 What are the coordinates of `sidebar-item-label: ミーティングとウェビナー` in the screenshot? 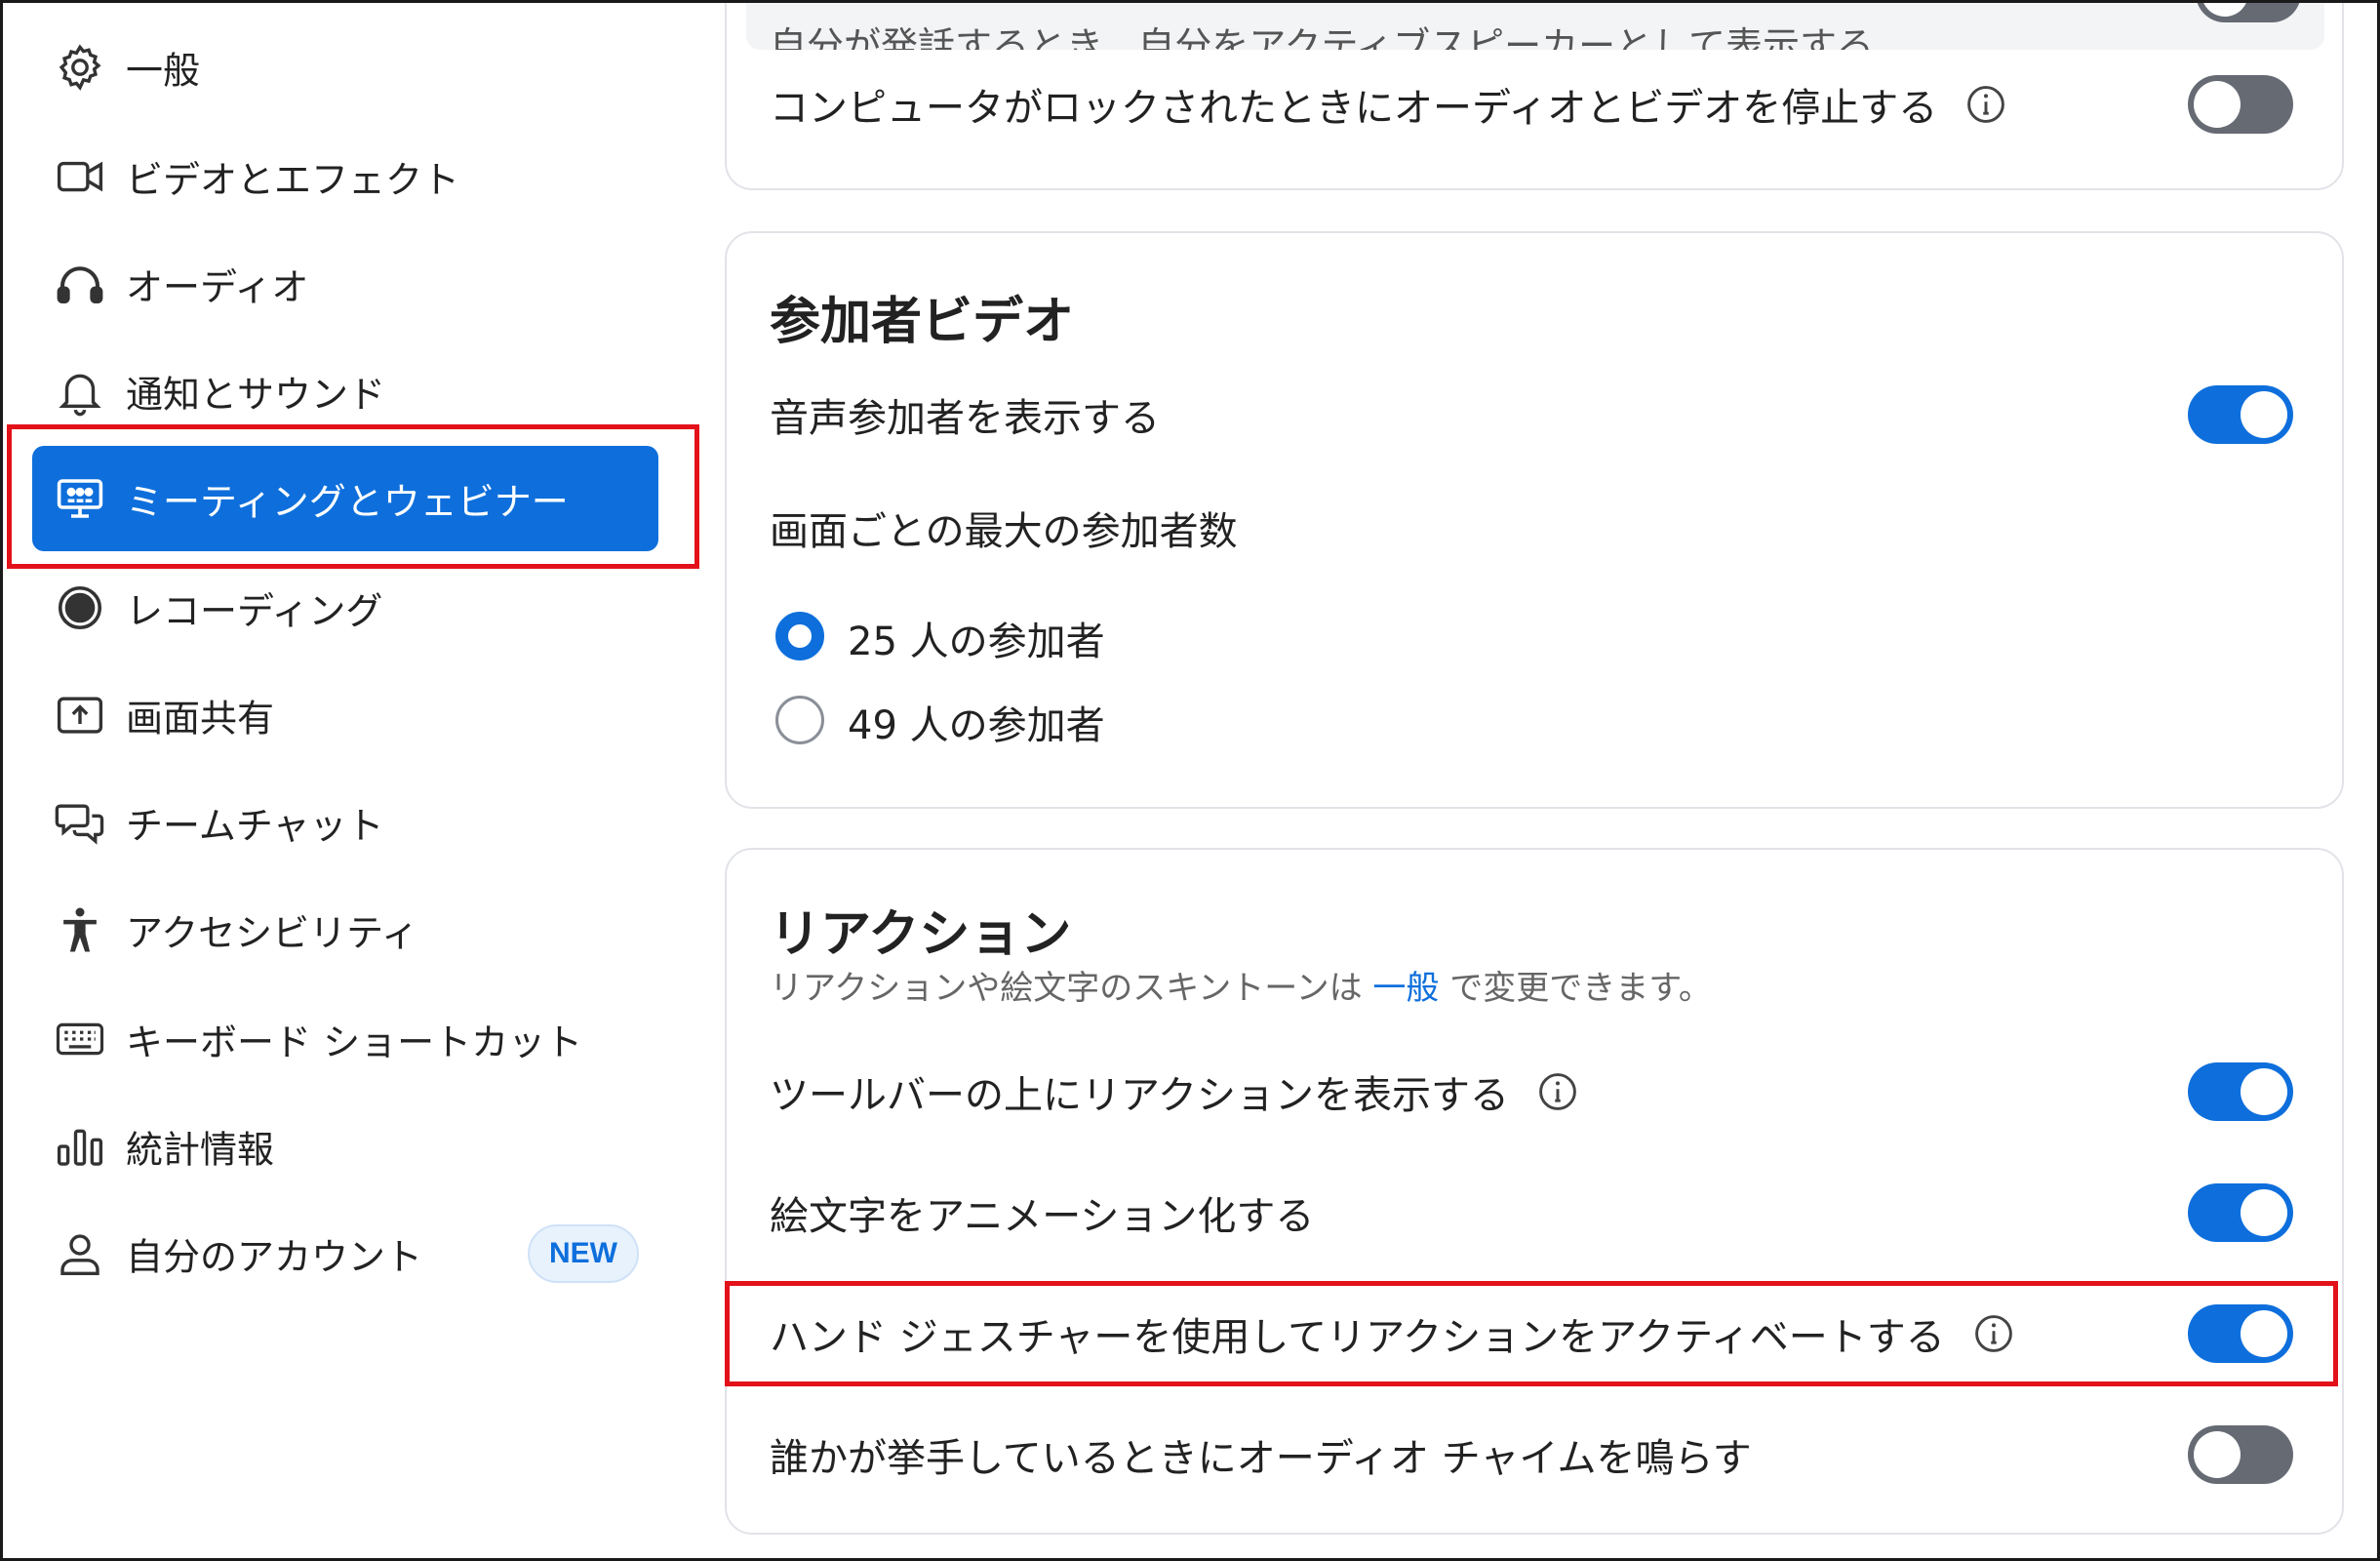 It's located at (347, 502).